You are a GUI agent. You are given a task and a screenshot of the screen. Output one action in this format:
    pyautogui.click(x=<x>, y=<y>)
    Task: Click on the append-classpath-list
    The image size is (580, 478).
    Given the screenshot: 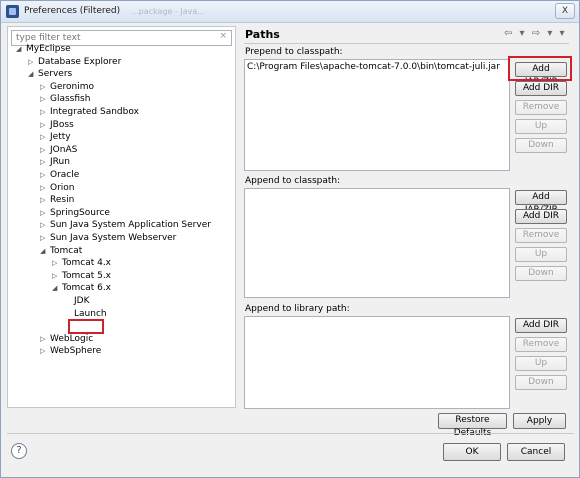 What is the action you would take?
    pyautogui.click(x=377, y=243)
    